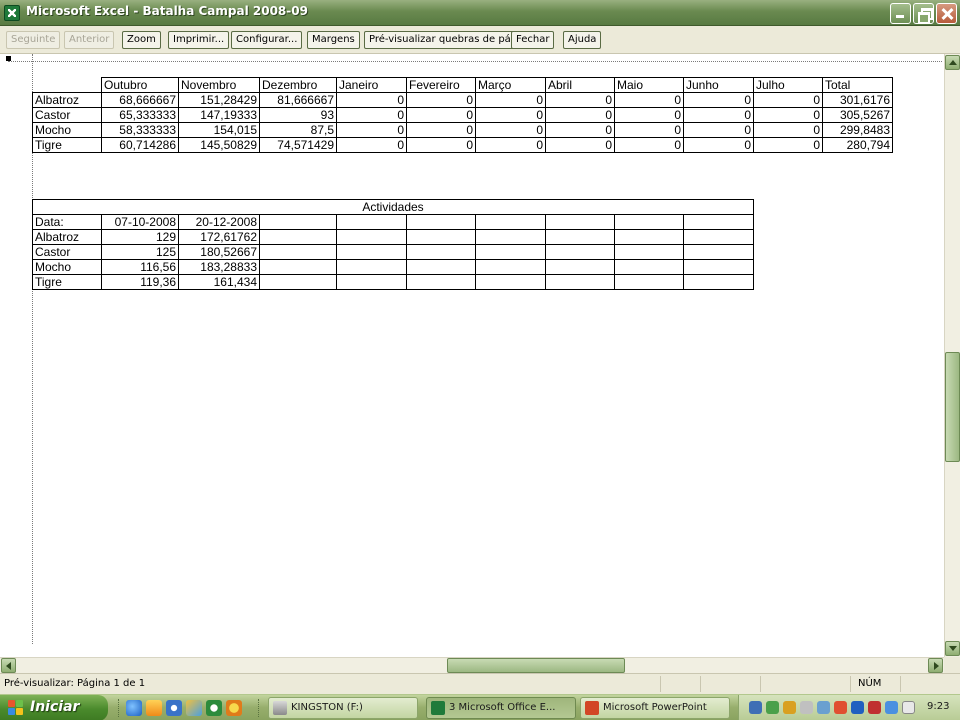 This screenshot has width=960, height=720. I want to click on taskbar-item-powerpoint: Microsoft PowerPoint, so click(655, 708).